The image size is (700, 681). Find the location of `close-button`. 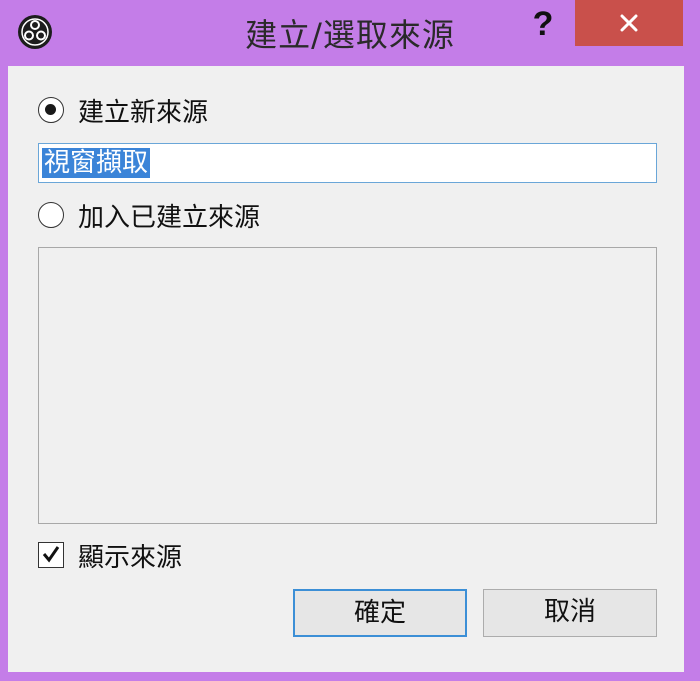

close-button is located at coordinates (629, 23).